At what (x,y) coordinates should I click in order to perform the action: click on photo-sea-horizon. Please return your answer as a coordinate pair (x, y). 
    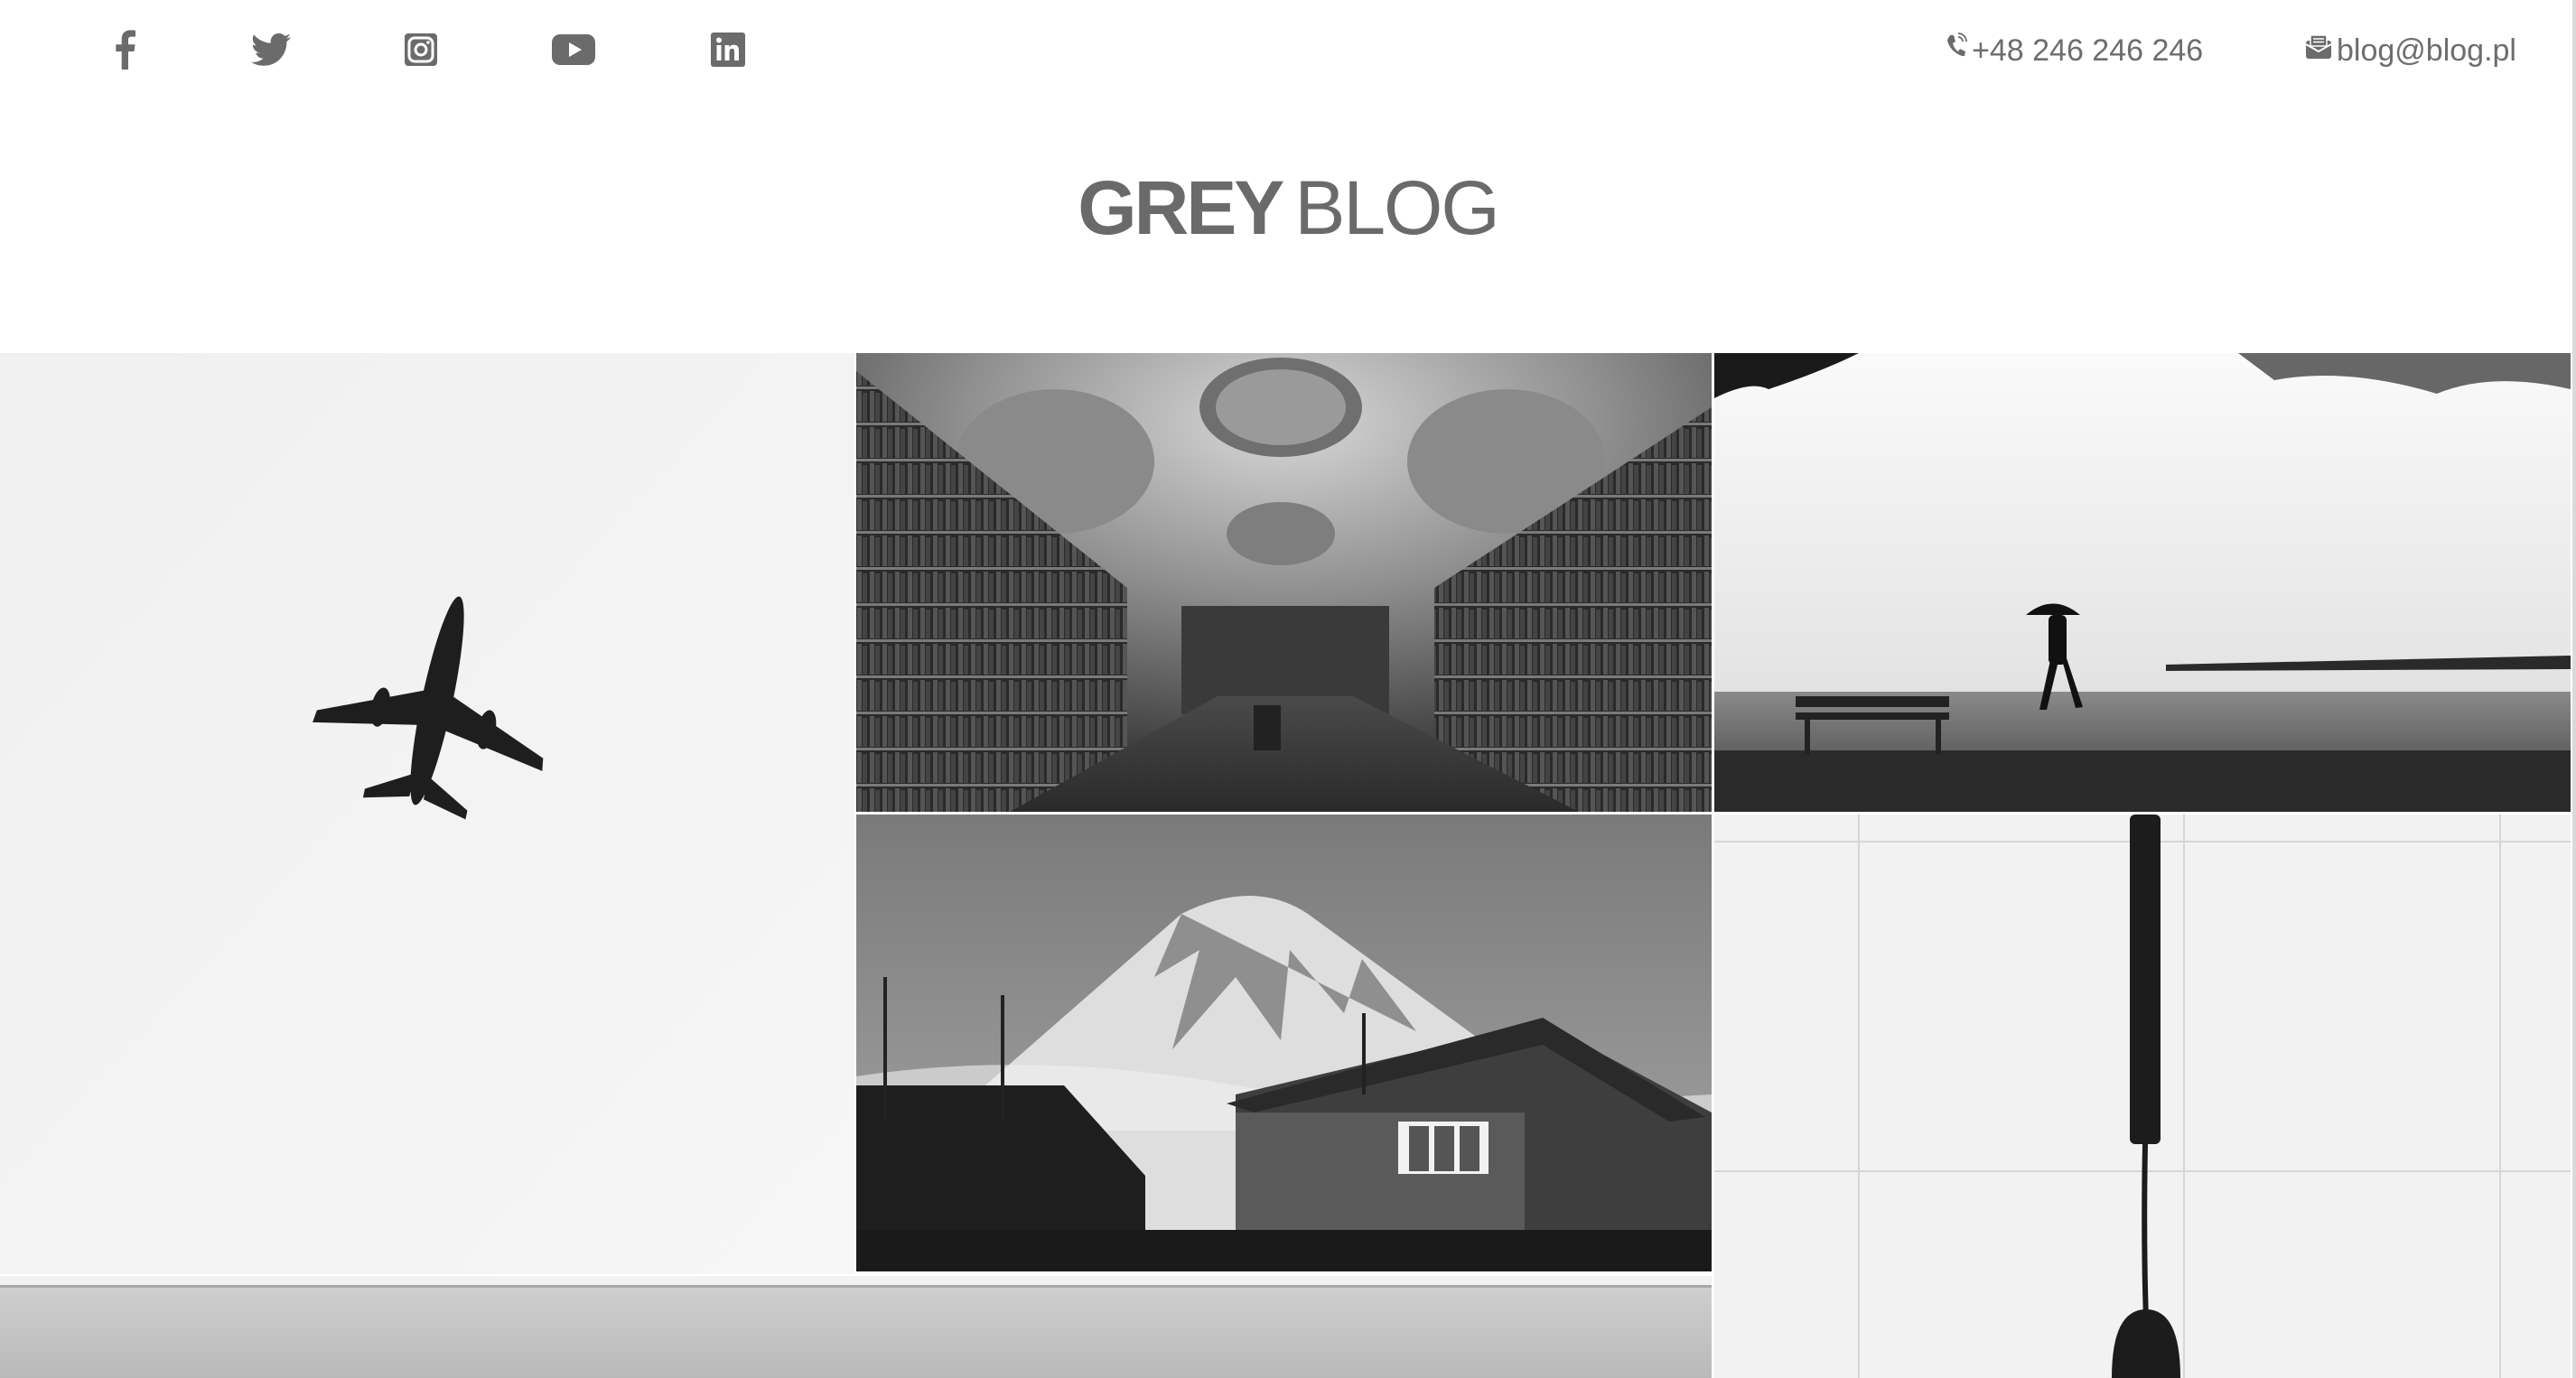
    Looking at the image, I should click on (856, 1327).